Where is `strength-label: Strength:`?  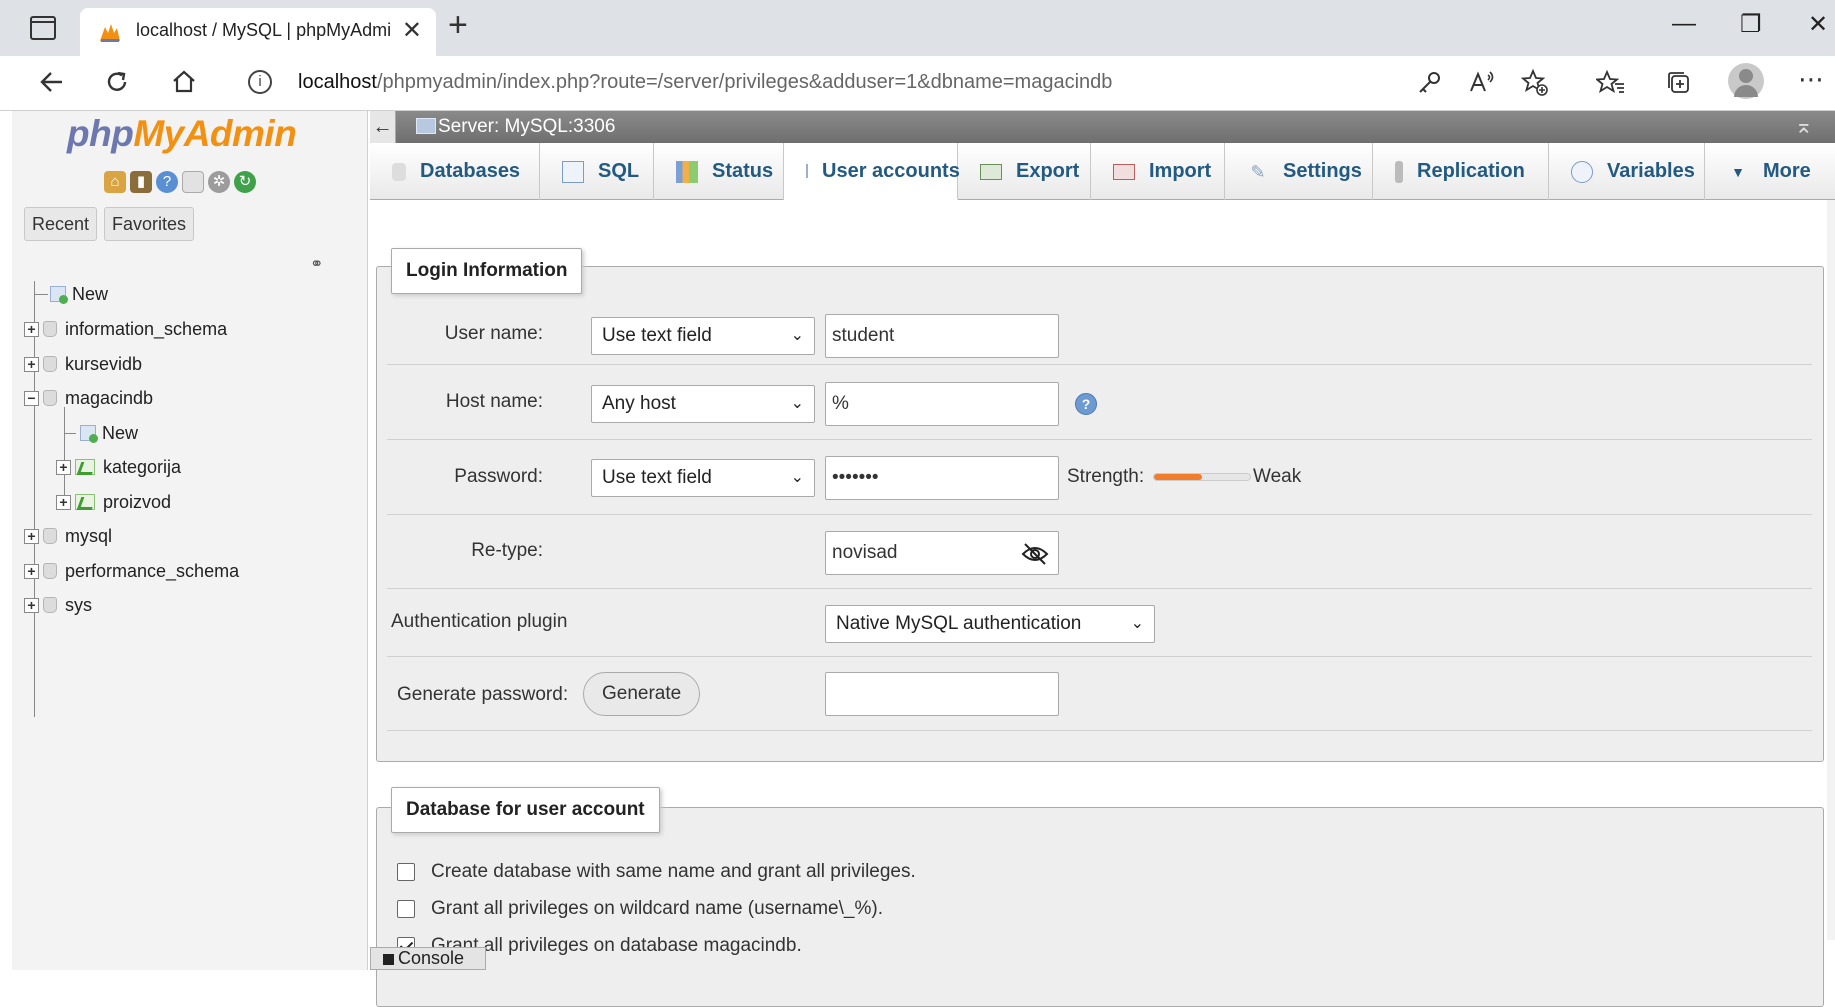
strength-label: Strength: is located at coordinates (1106, 476).